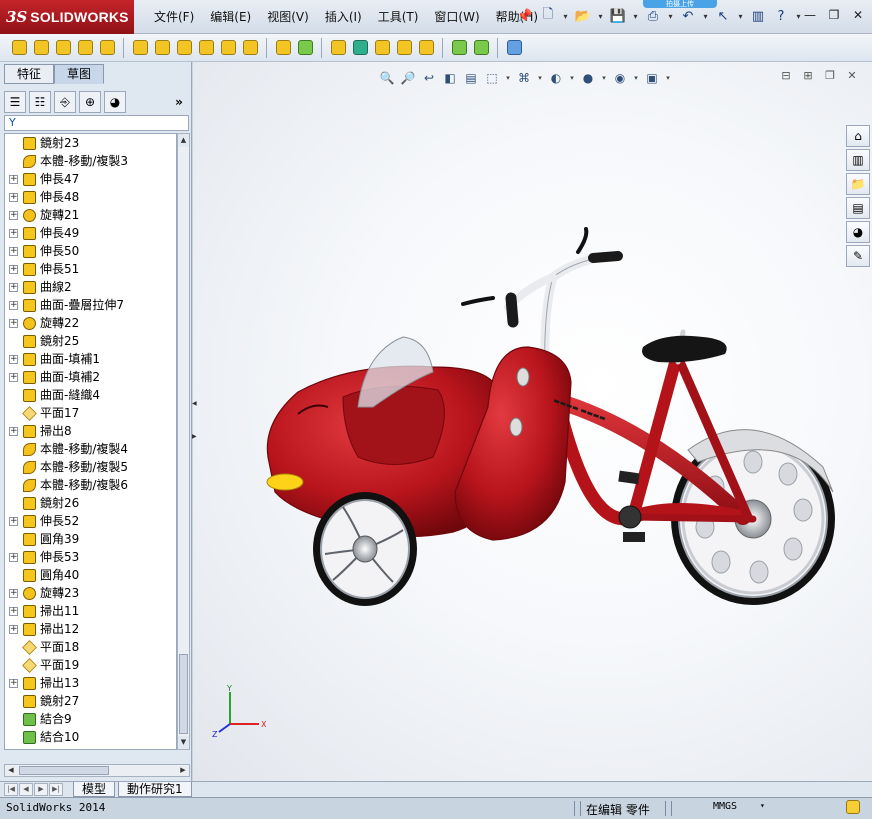 Image resolution: width=872 pixels, height=819 pixels. I want to click on tab-motion-study: 動作研究1, so click(155, 789).